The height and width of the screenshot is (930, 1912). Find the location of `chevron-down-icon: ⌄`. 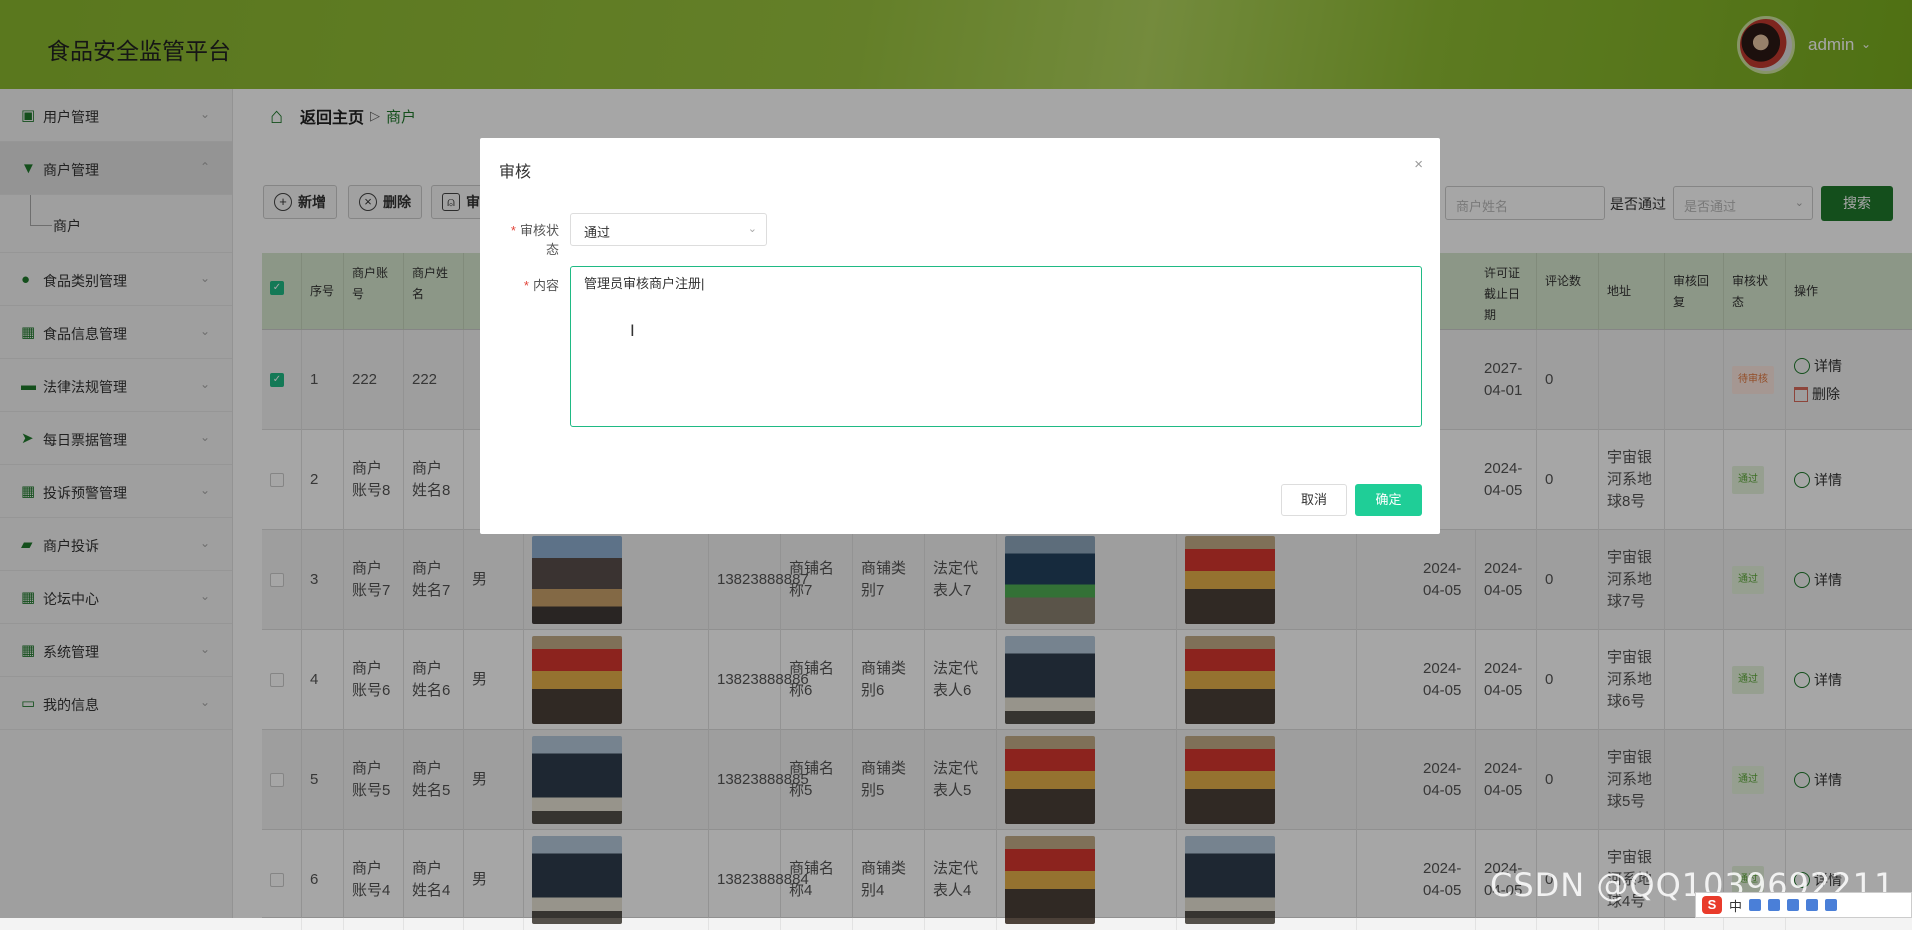

chevron-down-icon: ⌄ is located at coordinates (752, 229).